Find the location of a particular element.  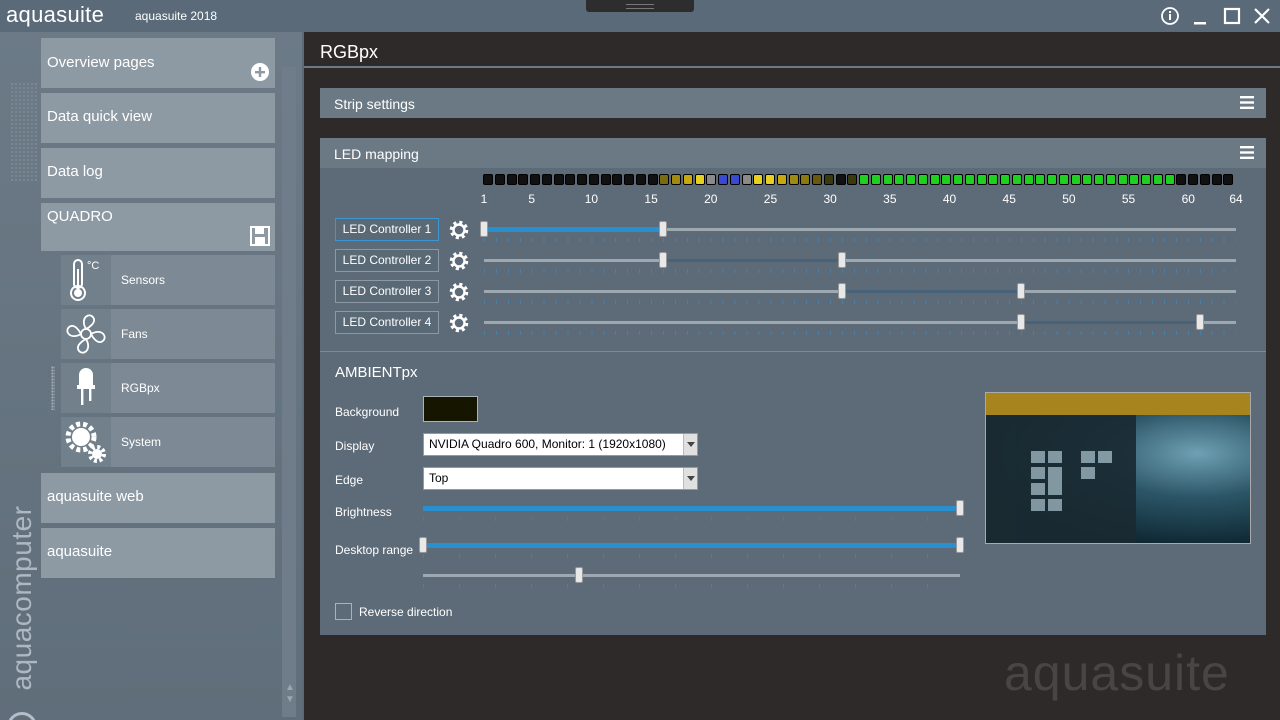

led-controller-button: LED Controller 1 is located at coordinates (387, 229).